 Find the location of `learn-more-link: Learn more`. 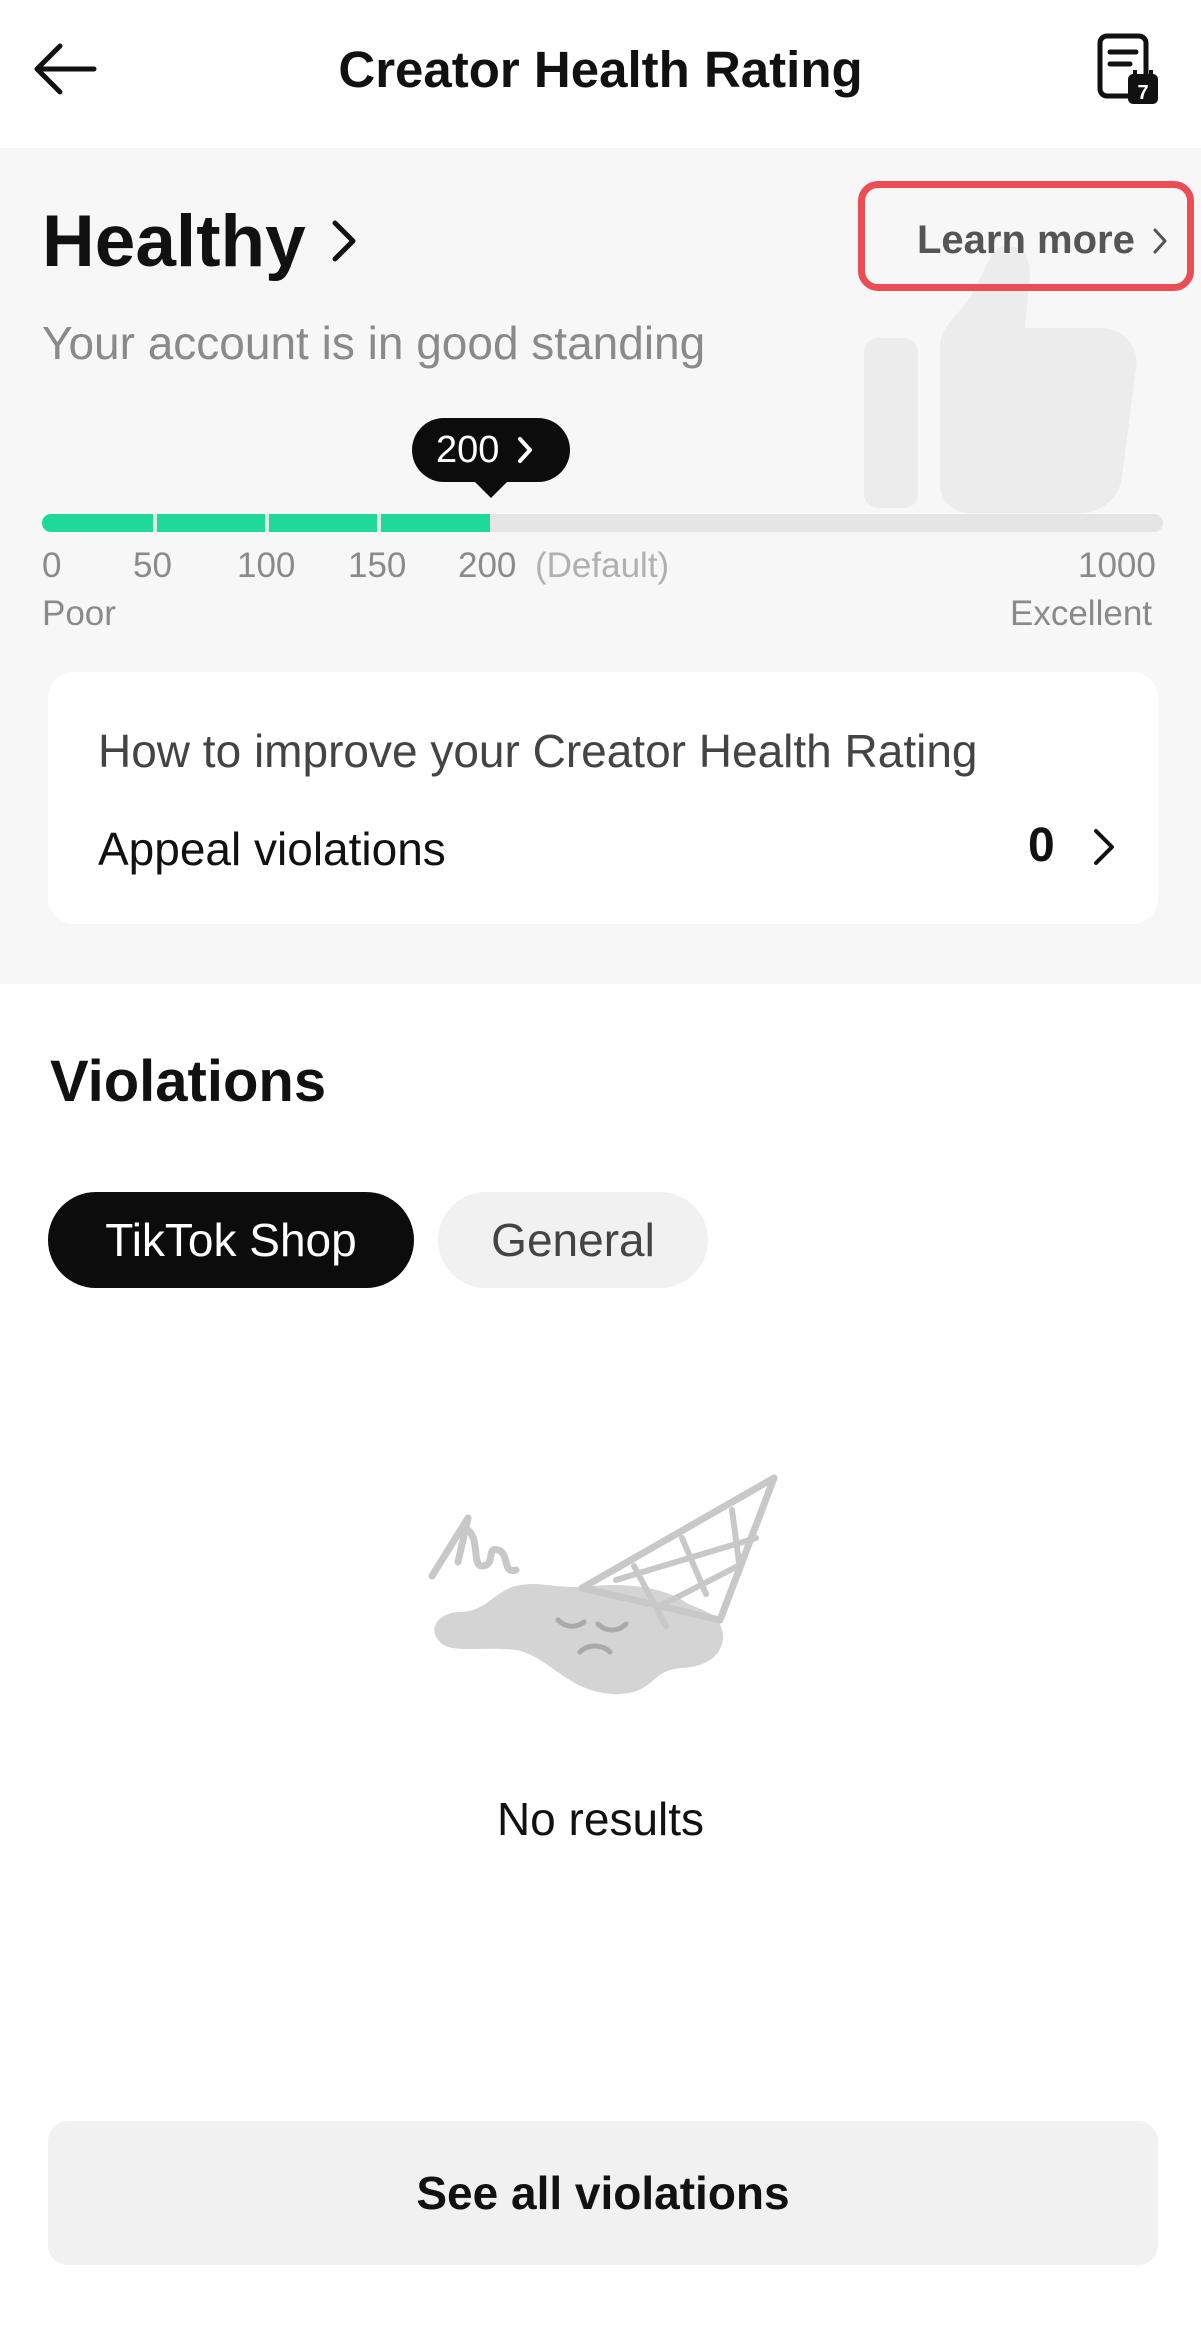

learn-more-link: Learn more is located at coordinates (1042, 240).